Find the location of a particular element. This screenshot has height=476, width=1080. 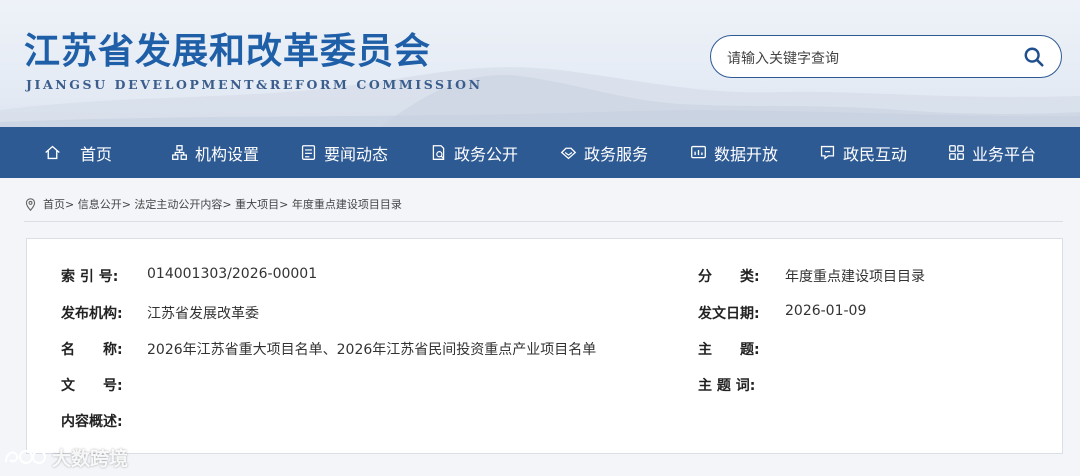

category-value: 年度重点建设项目目录 is located at coordinates (855, 277).